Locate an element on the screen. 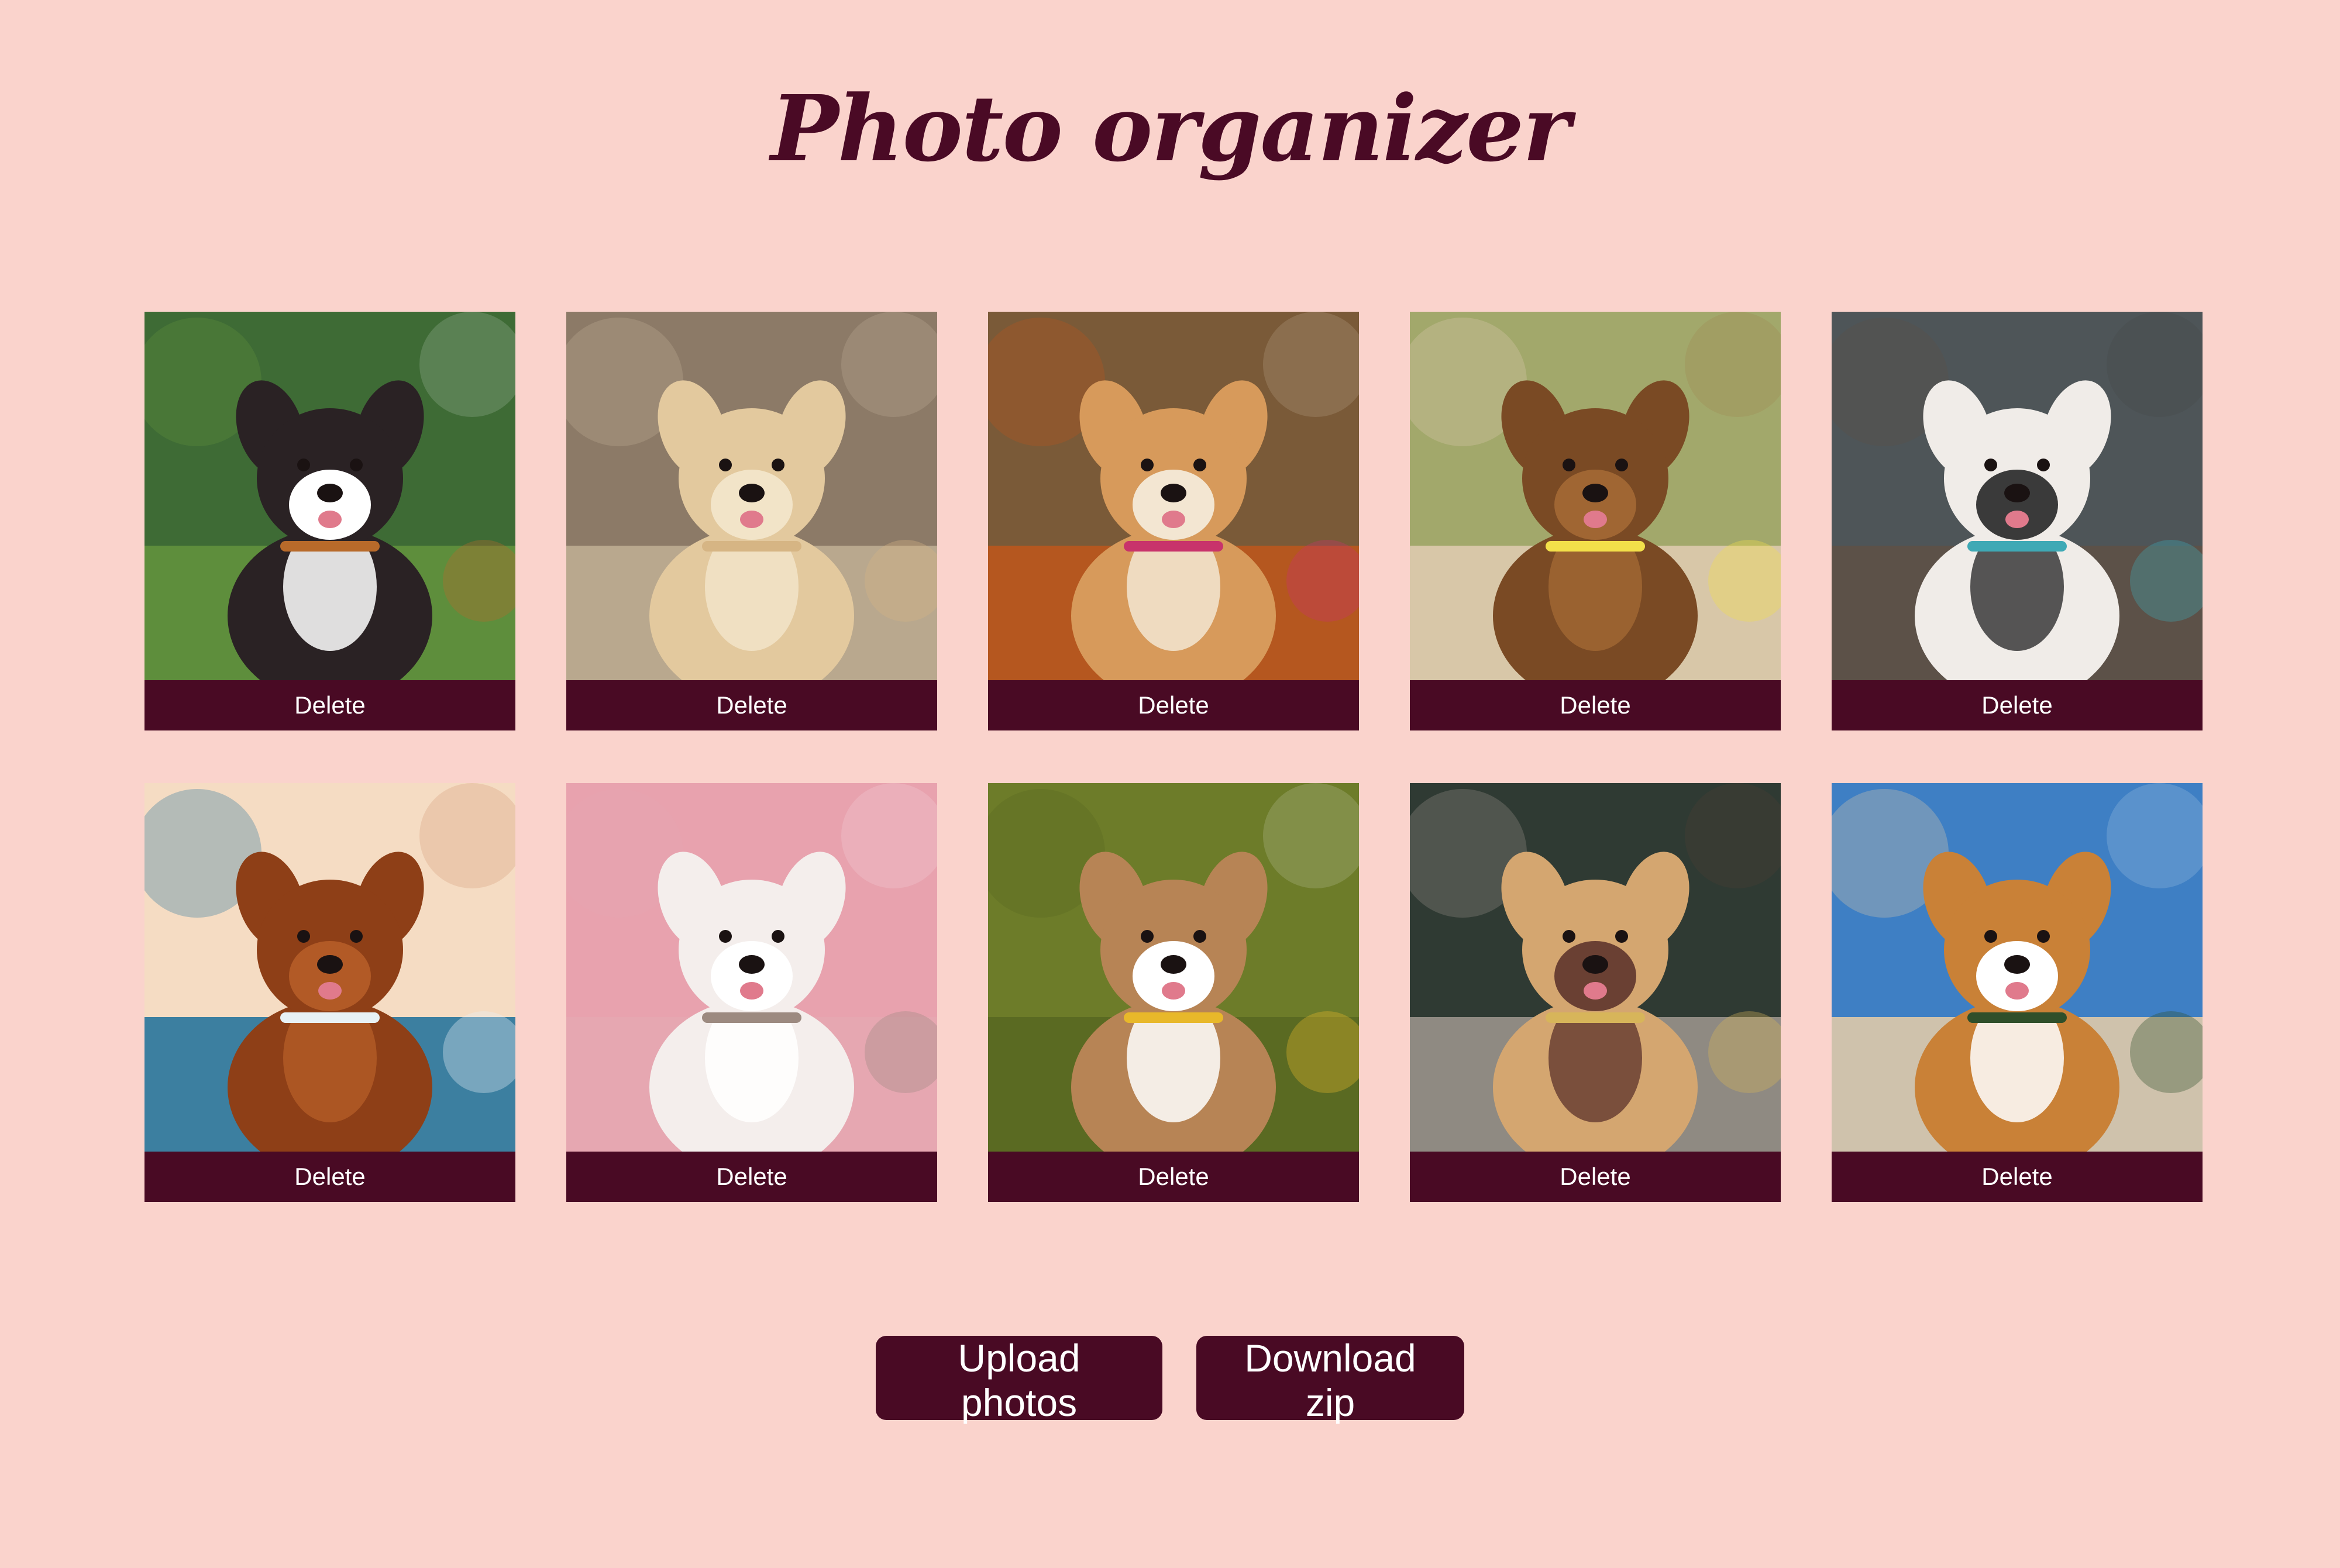  download-zip-button: Download zip is located at coordinates (1330, 1380).